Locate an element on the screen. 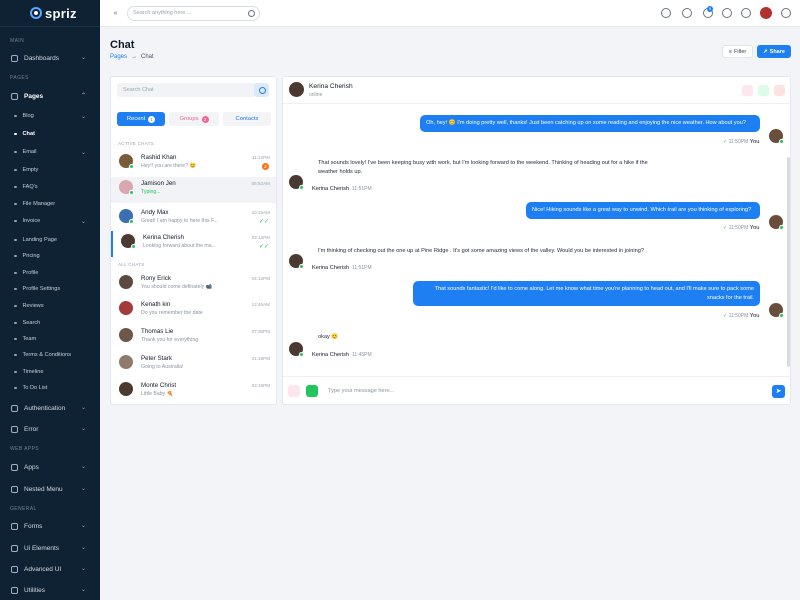 The width and height of the screenshot is (800, 600). chat-name: Peter Stark is located at coordinates (156, 358).